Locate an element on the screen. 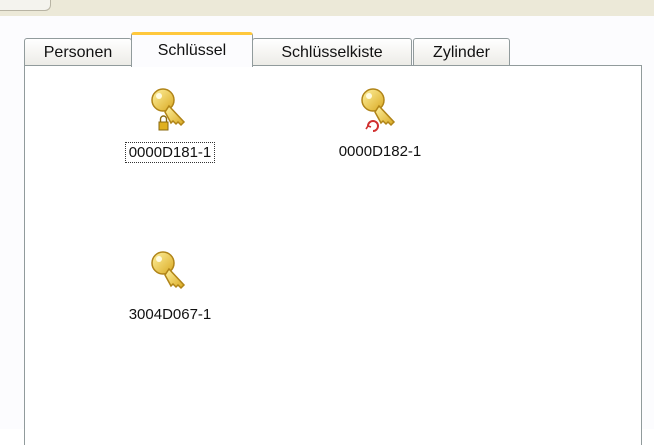 This screenshot has width=654, height=445. key-refresh-icon is located at coordinates (378, 110).